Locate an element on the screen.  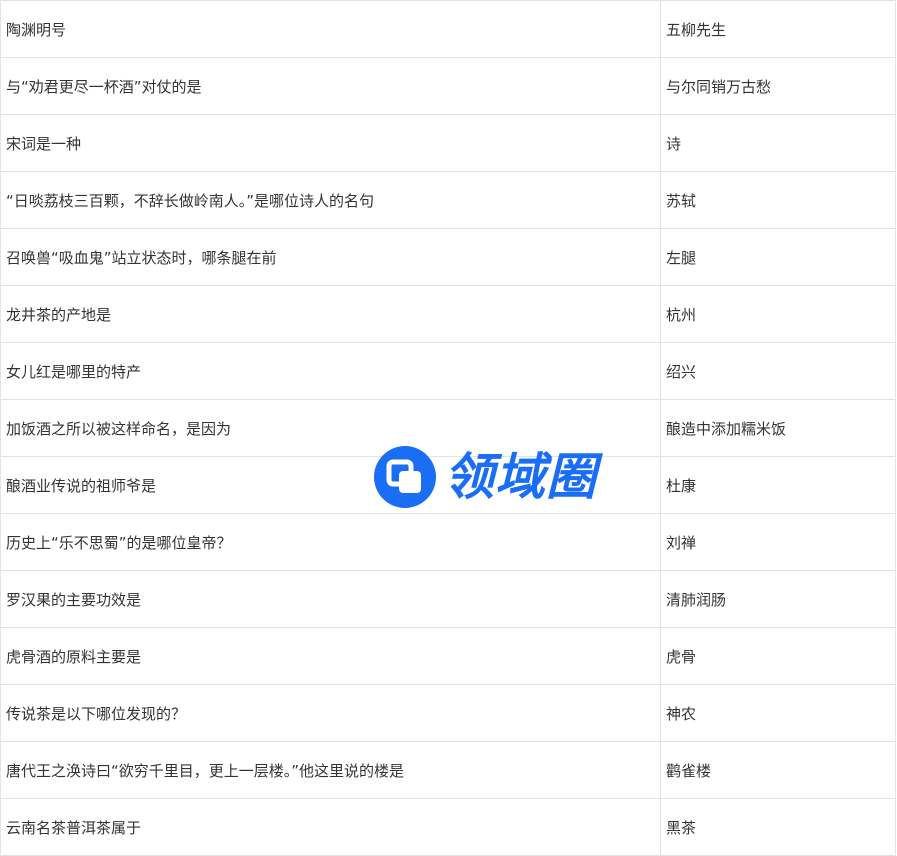
question-cell: 龙井茶的产地是 is located at coordinates (330, 314).